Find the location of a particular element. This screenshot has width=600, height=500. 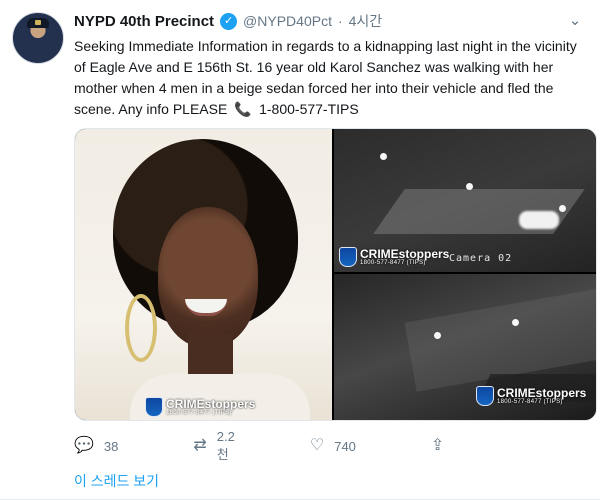

retweet-icon: ⇄ is located at coordinates (200, 445).